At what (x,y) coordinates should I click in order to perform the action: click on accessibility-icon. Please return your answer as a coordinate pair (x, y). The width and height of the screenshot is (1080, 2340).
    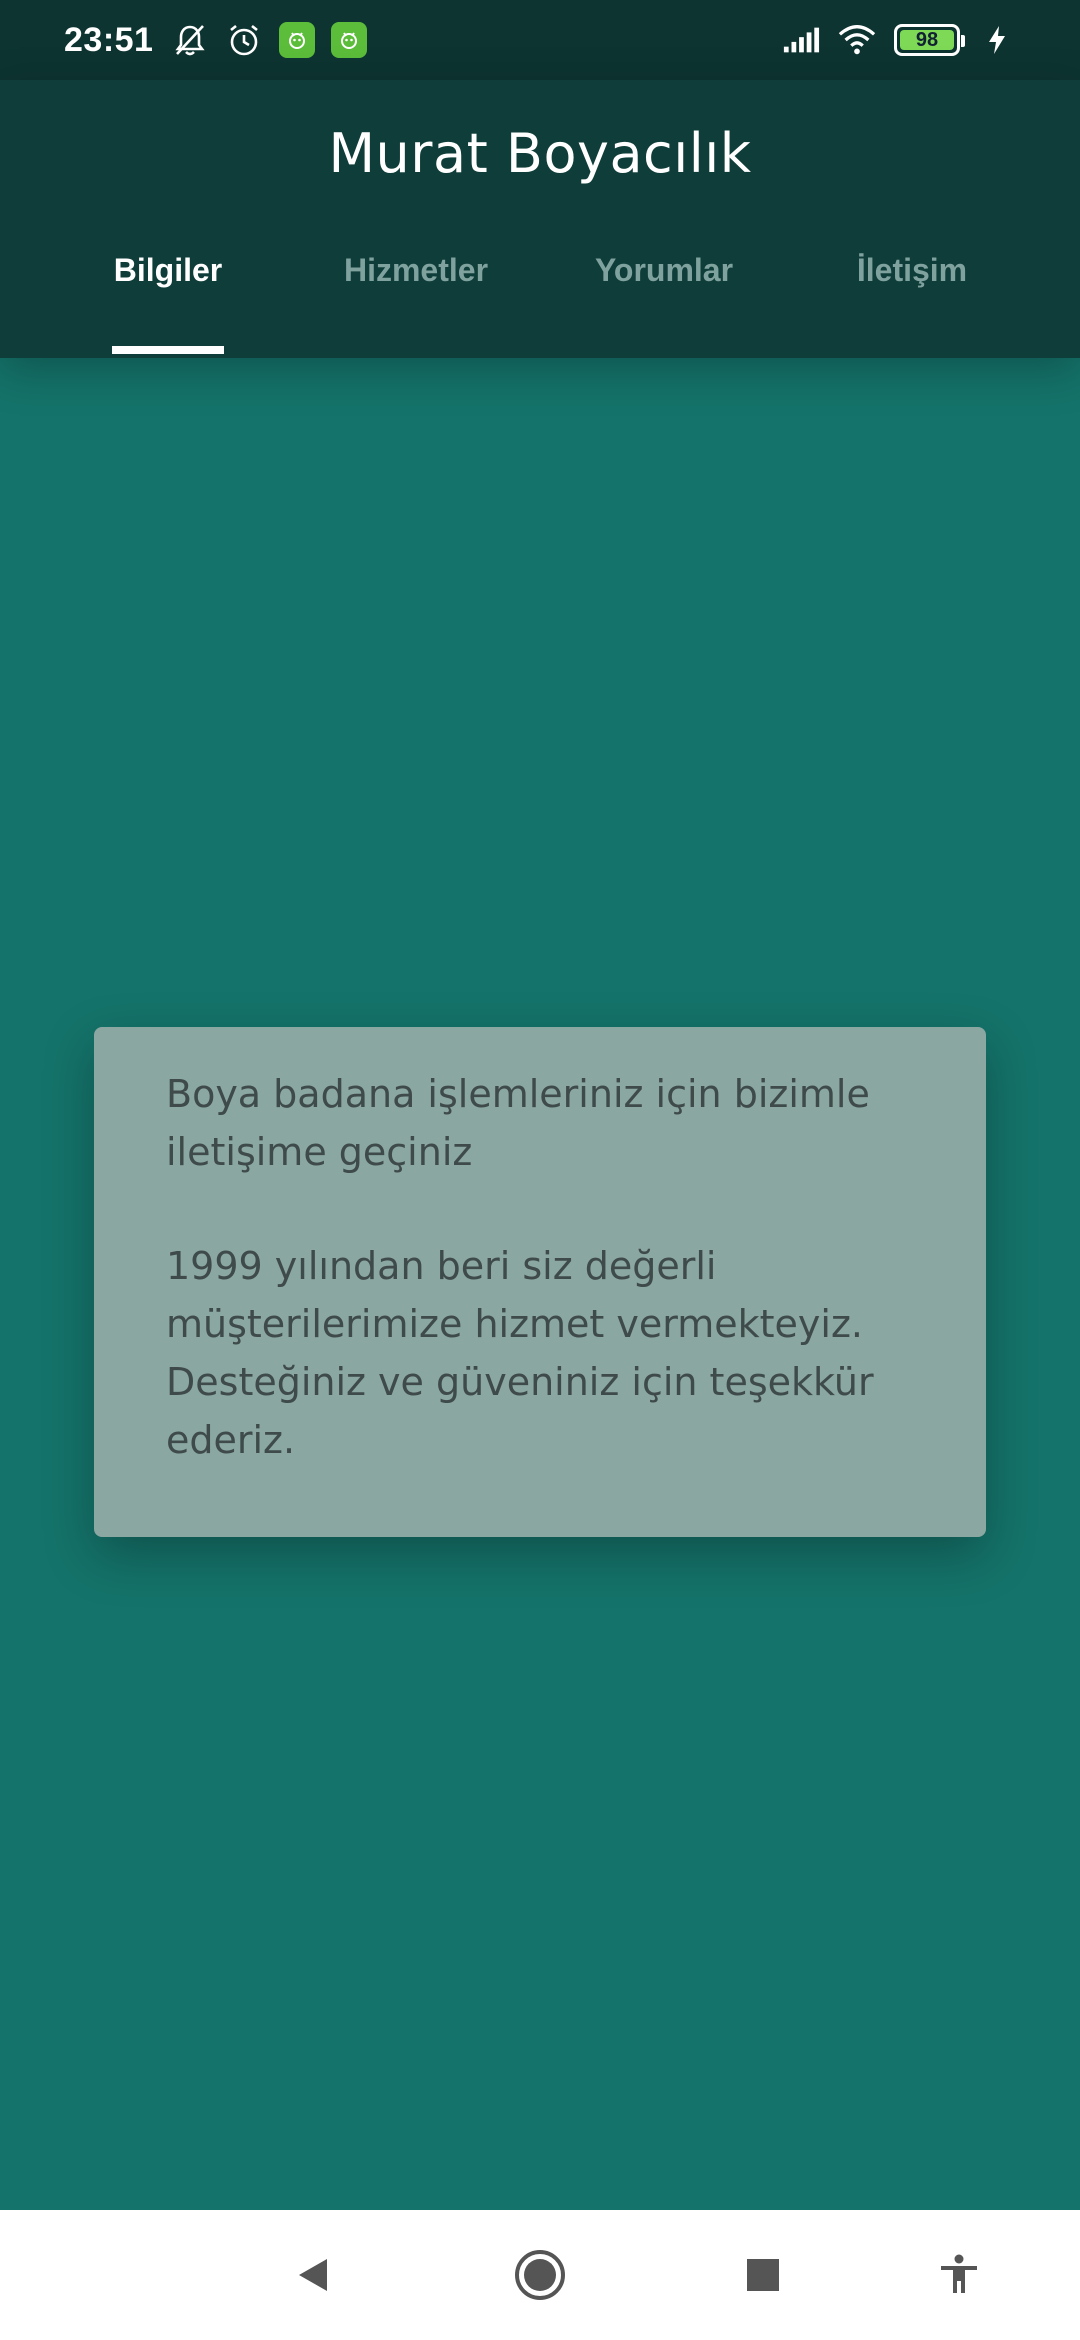
    Looking at the image, I should click on (959, 2275).